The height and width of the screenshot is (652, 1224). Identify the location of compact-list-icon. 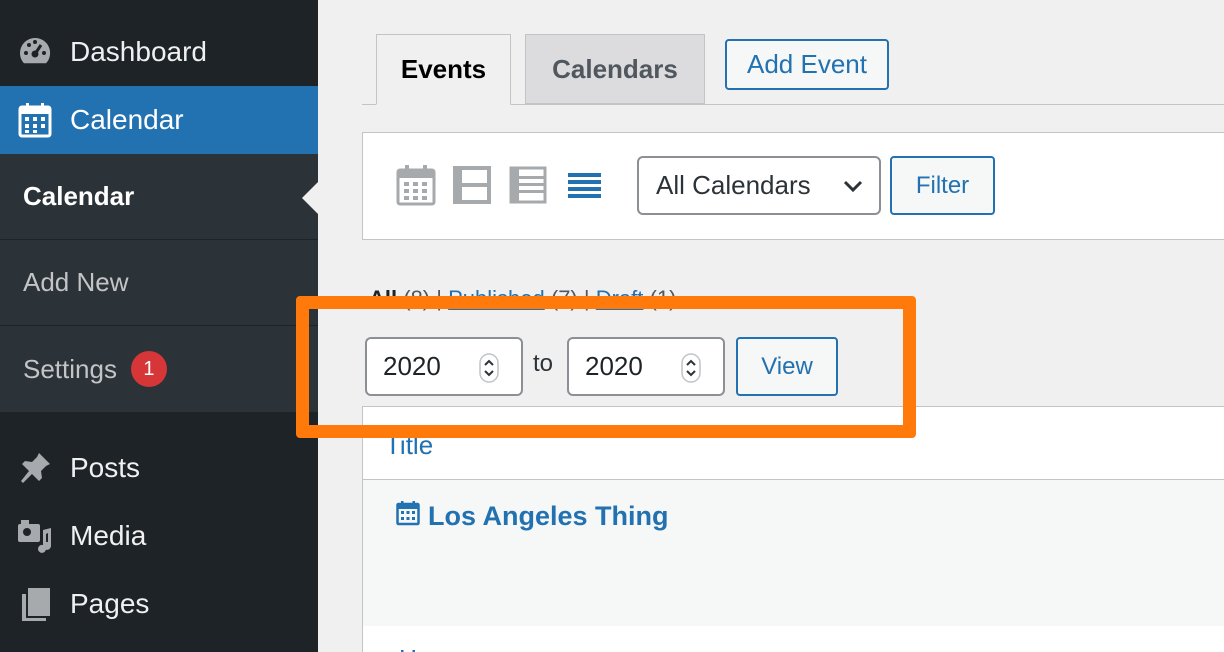
(584, 185).